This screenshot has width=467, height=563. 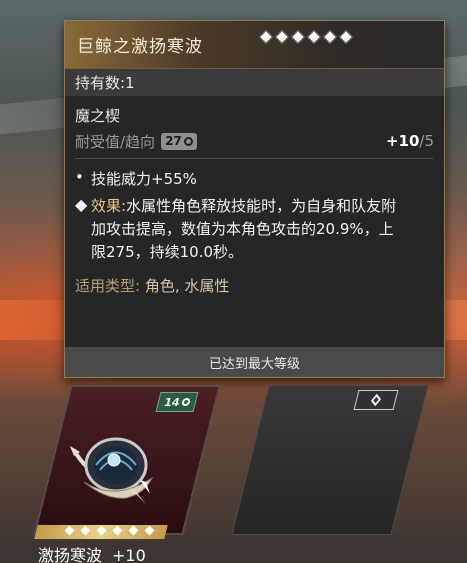 I want to click on mod-level: +10/5, so click(x=410, y=141).